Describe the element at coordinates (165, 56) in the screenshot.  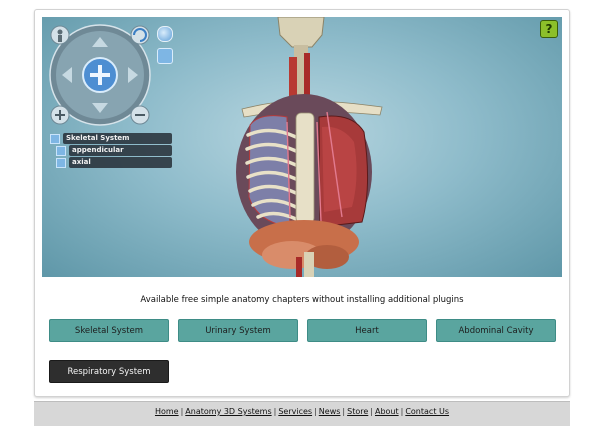
I see `view-toggle` at that location.